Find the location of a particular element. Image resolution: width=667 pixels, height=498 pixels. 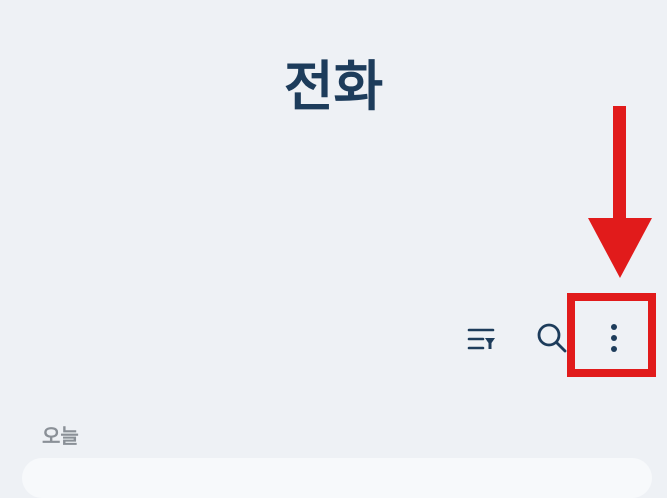

highlight-box is located at coordinates (611, 335).